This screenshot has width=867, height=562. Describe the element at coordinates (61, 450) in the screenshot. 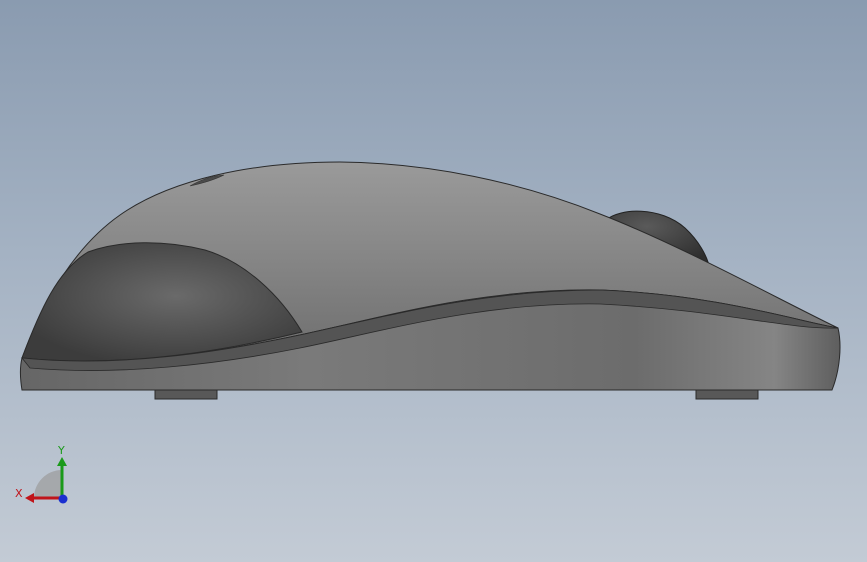

I see `y-axis-label: Y` at that location.